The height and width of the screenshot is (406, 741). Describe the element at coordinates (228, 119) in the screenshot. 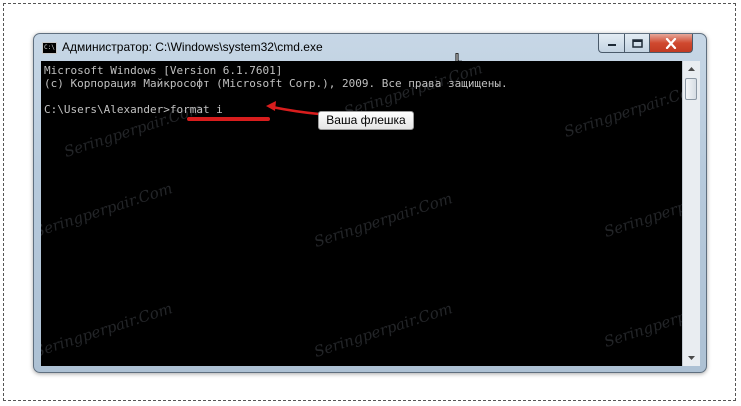

I see `red-underline-annotation` at that location.